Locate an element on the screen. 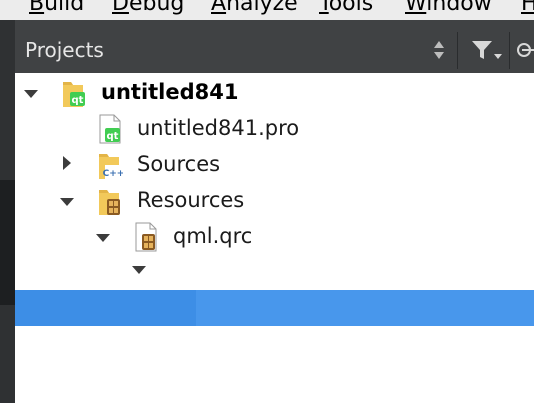  tree-row-sources: C++ Sources is located at coordinates (274, 166).